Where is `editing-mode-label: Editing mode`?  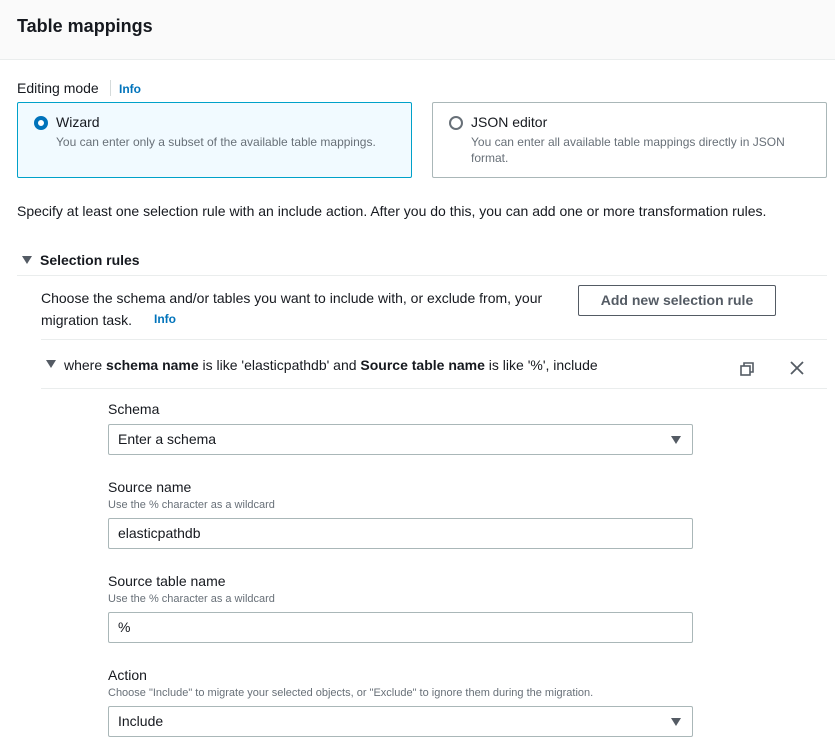
editing-mode-label: Editing mode is located at coordinates (58, 88).